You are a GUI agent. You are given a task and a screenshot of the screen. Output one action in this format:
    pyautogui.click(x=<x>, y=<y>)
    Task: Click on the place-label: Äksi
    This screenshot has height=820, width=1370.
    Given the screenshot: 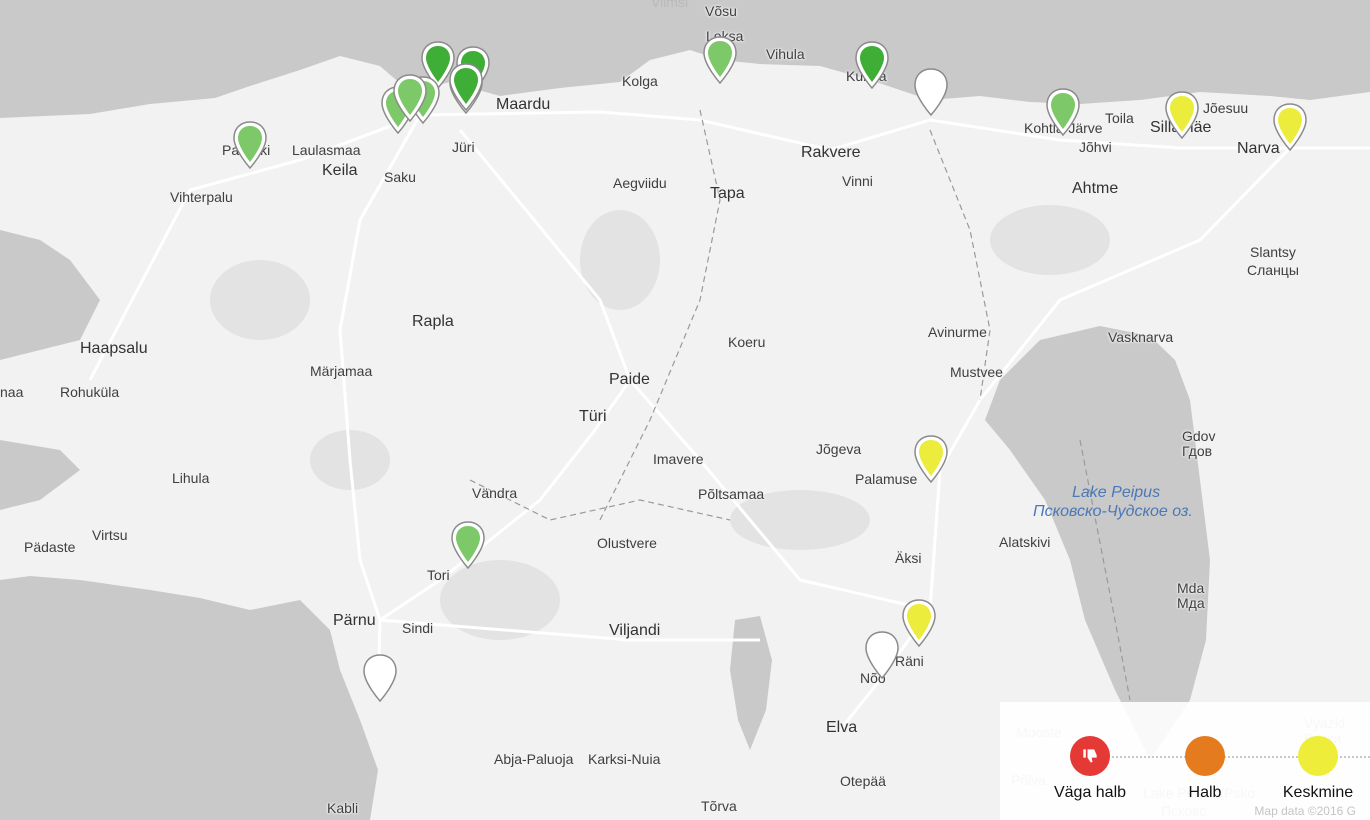 What is the action you would take?
    pyautogui.click(x=908, y=558)
    